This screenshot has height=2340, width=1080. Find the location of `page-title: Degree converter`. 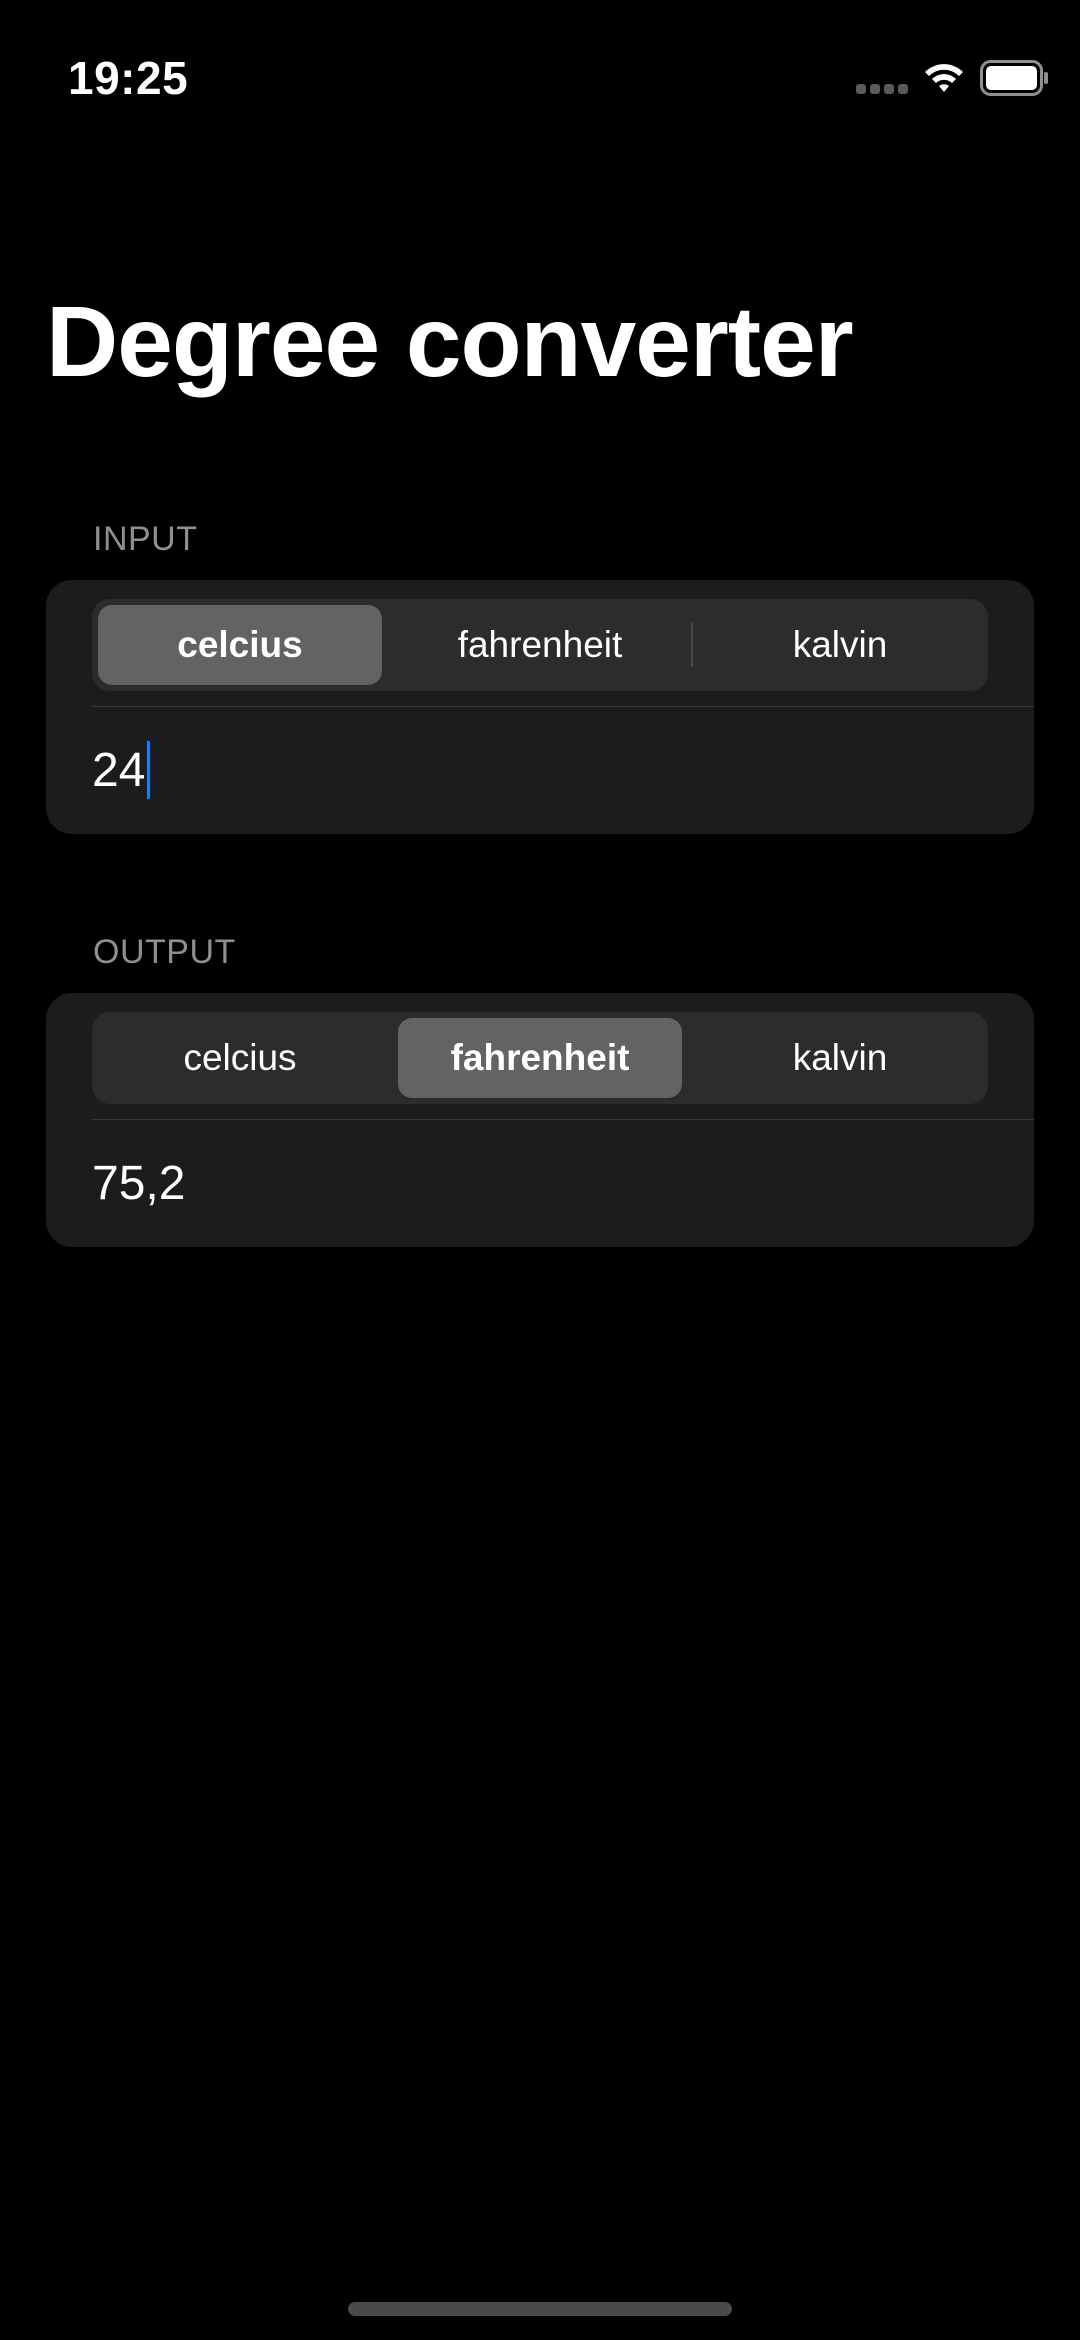

page-title: Degree converter is located at coordinates (450, 342).